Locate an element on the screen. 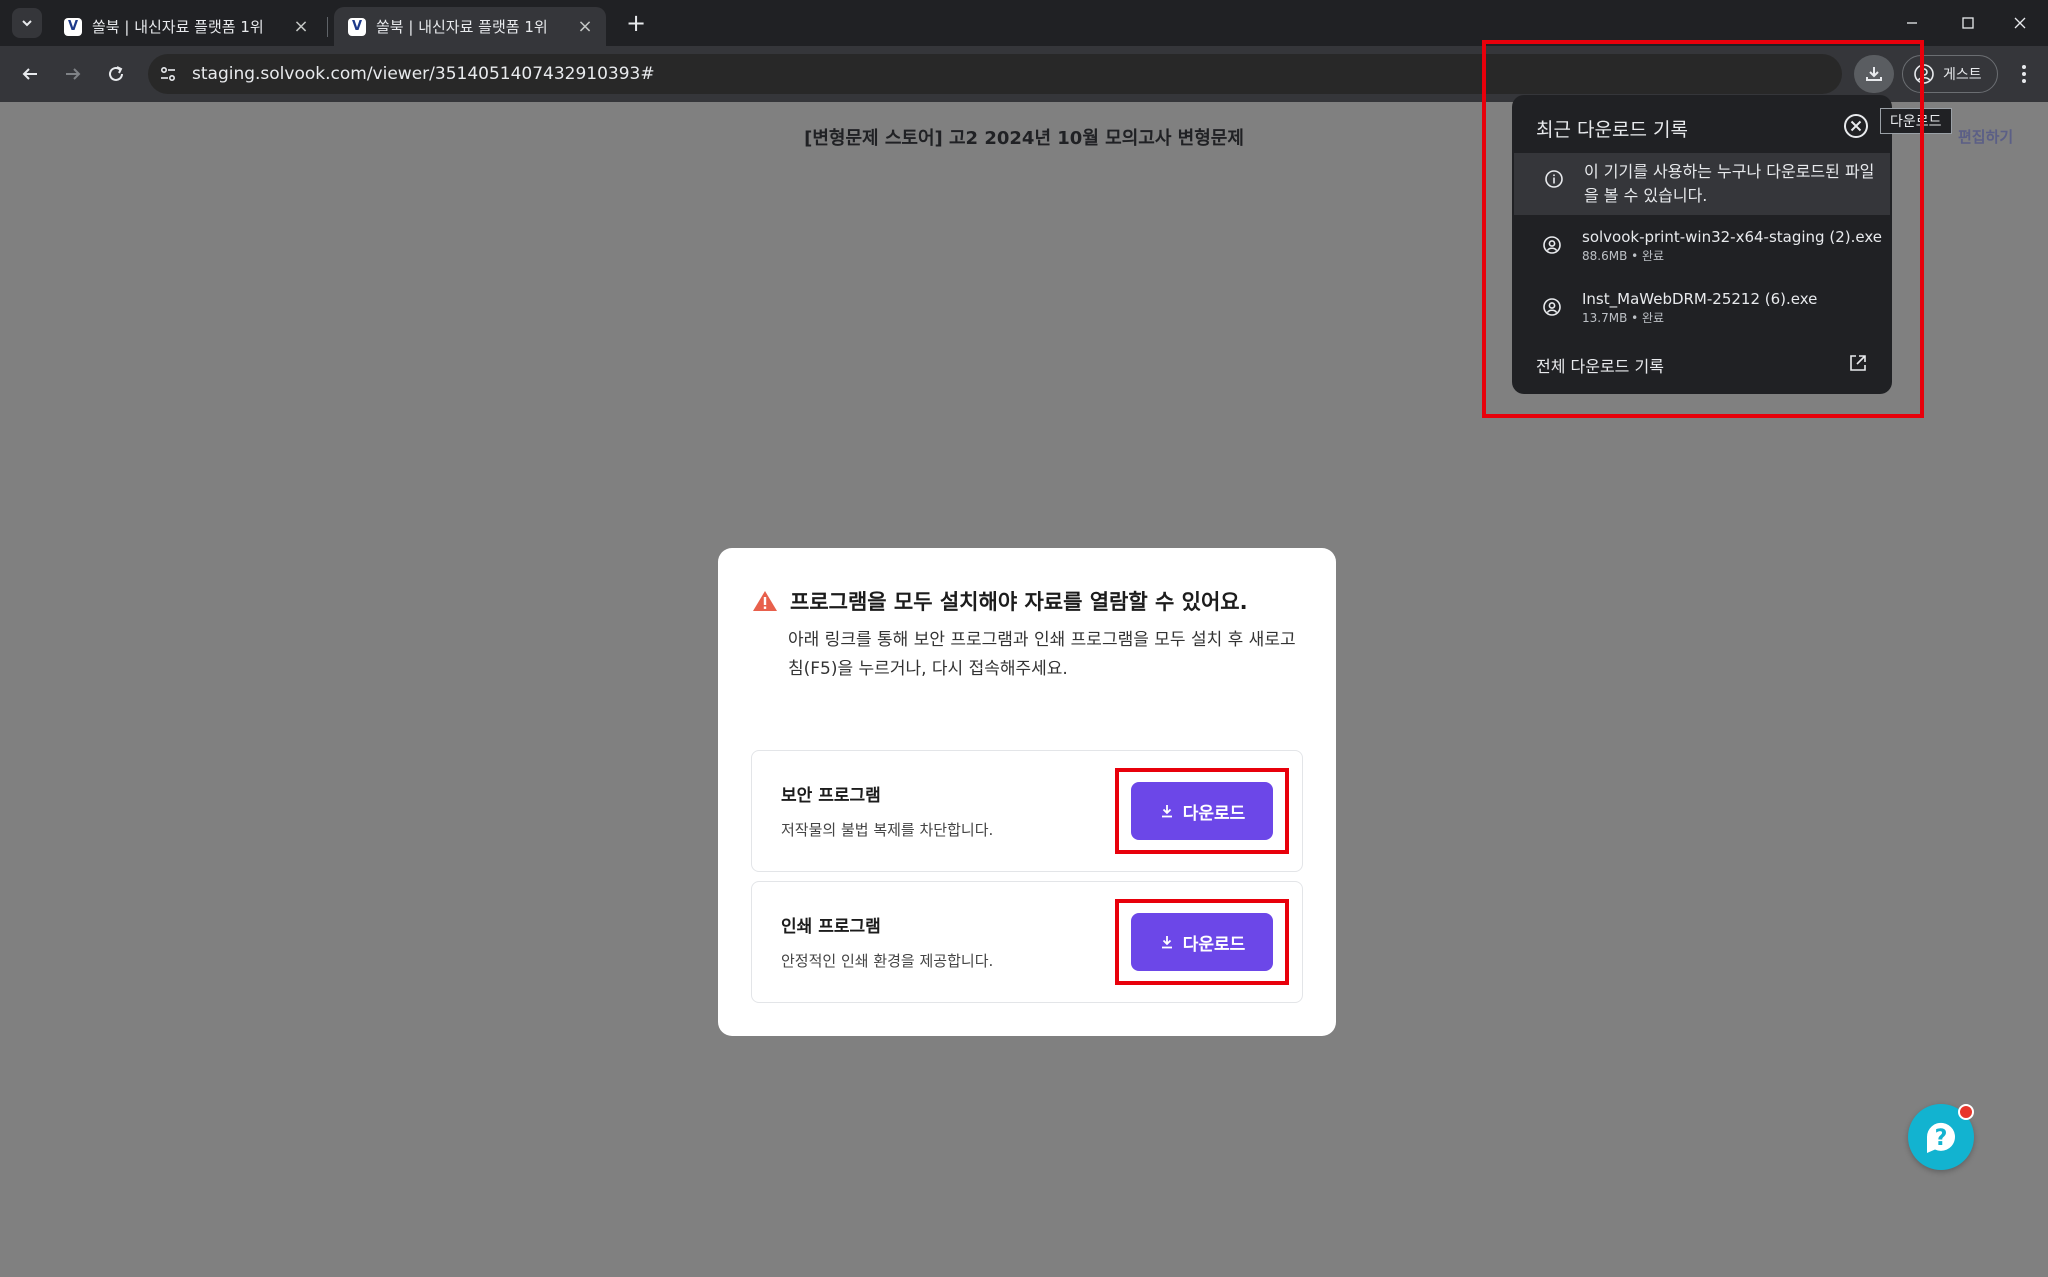  tab-1: V 쏠북 | 내신자료 플랫폼 1위 × is located at coordinates (186, 26).